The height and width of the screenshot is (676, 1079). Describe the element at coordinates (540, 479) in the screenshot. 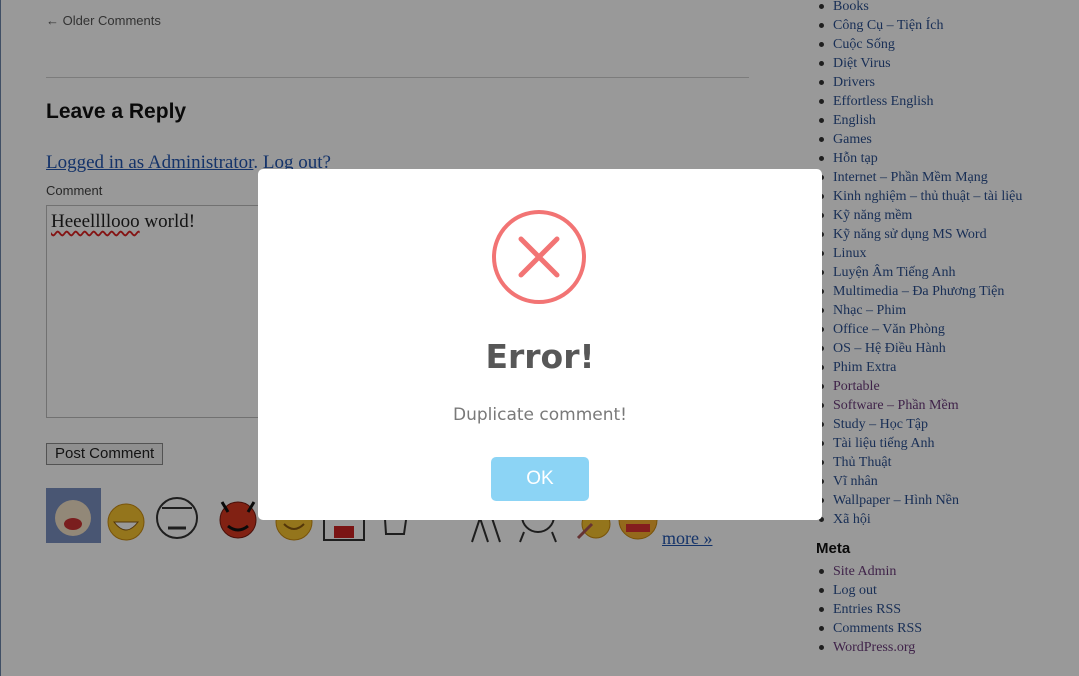

I see `ok-button: OK` at that location.